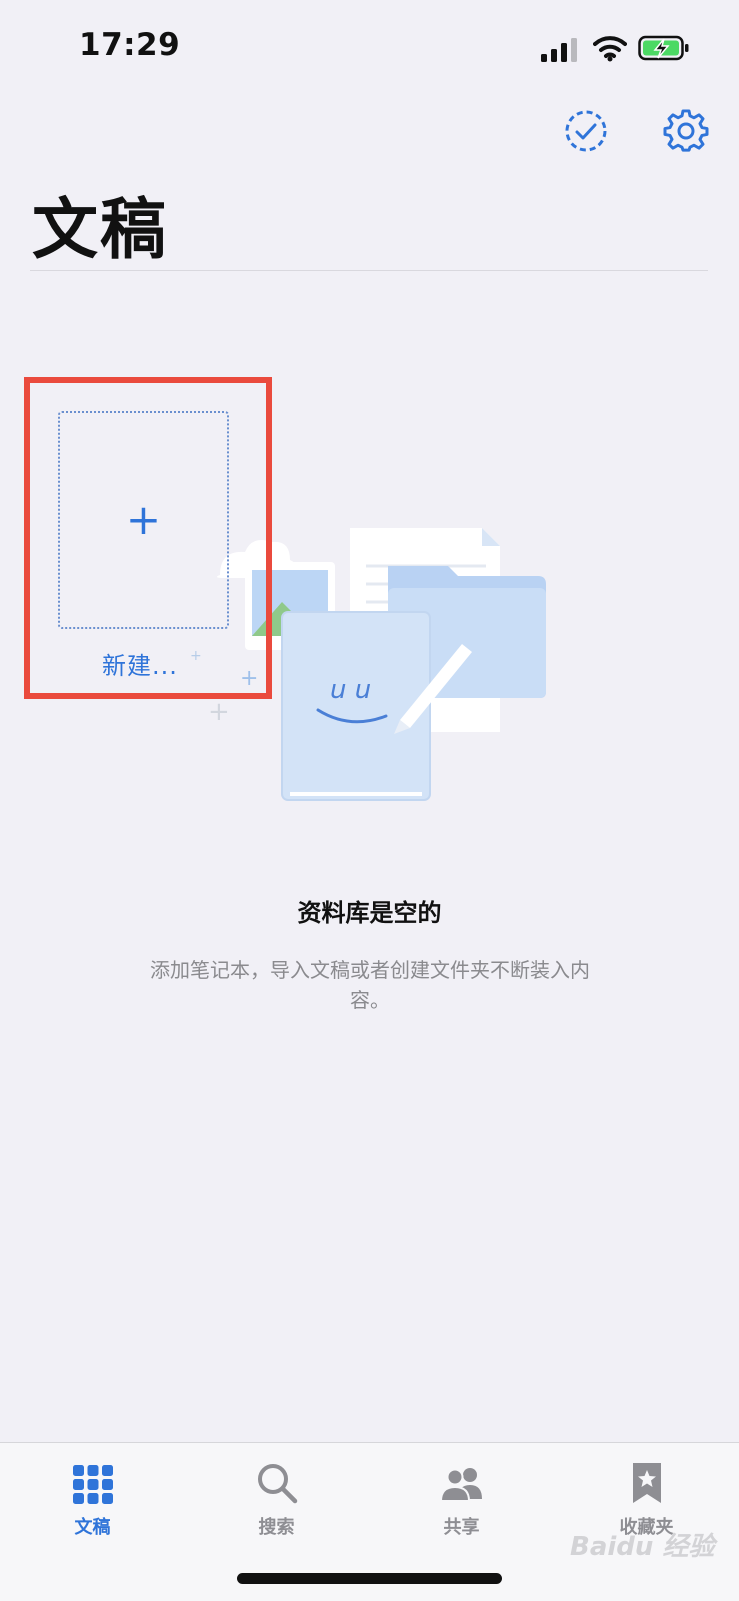 This screenshot has width=739, height=1601. I want to click on wifi-icon, so click(610, 49).